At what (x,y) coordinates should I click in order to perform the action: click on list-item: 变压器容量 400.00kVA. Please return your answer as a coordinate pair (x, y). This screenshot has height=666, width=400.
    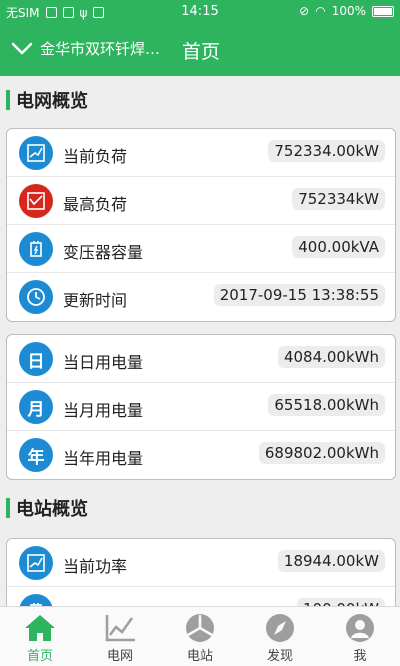
    Looking at the image, I should click on (201, 249).